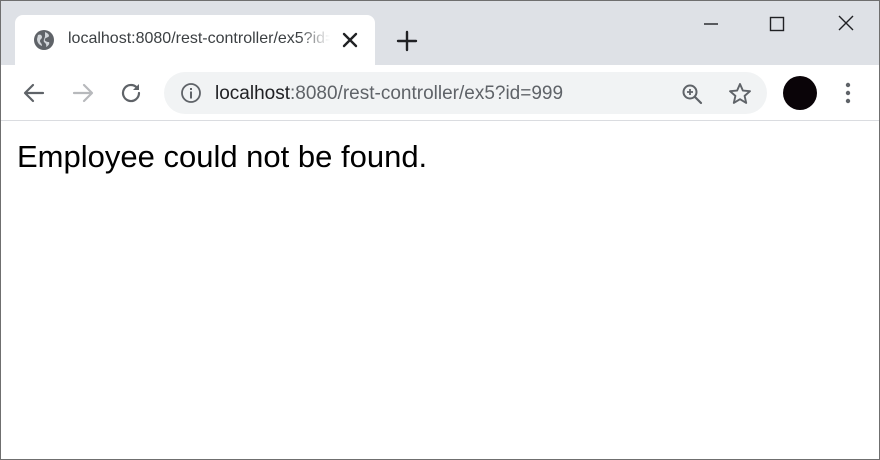 The width and height of the screenshot is (880, 460). What do you see at coordinates (222, 156) in the screenshot?
I see `error-message: Employee could not be found.` at bounding box center [222, 156].